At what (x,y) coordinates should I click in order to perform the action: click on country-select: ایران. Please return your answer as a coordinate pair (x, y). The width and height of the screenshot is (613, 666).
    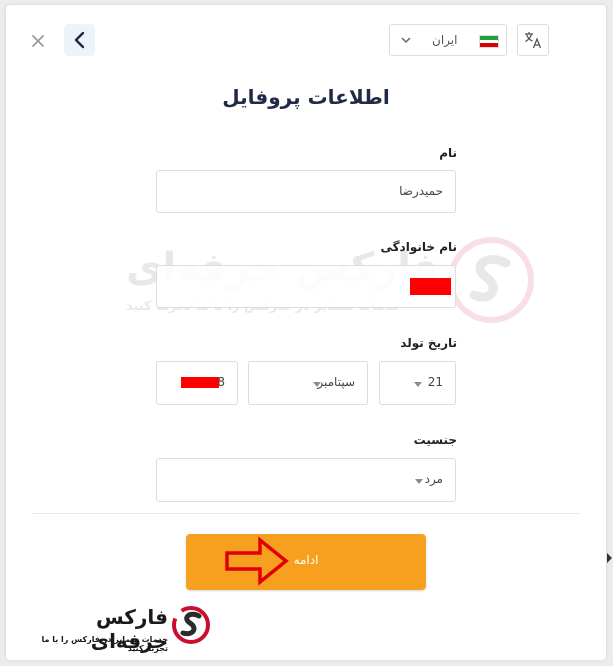
    Looking at the image, I should click on (448, 40).